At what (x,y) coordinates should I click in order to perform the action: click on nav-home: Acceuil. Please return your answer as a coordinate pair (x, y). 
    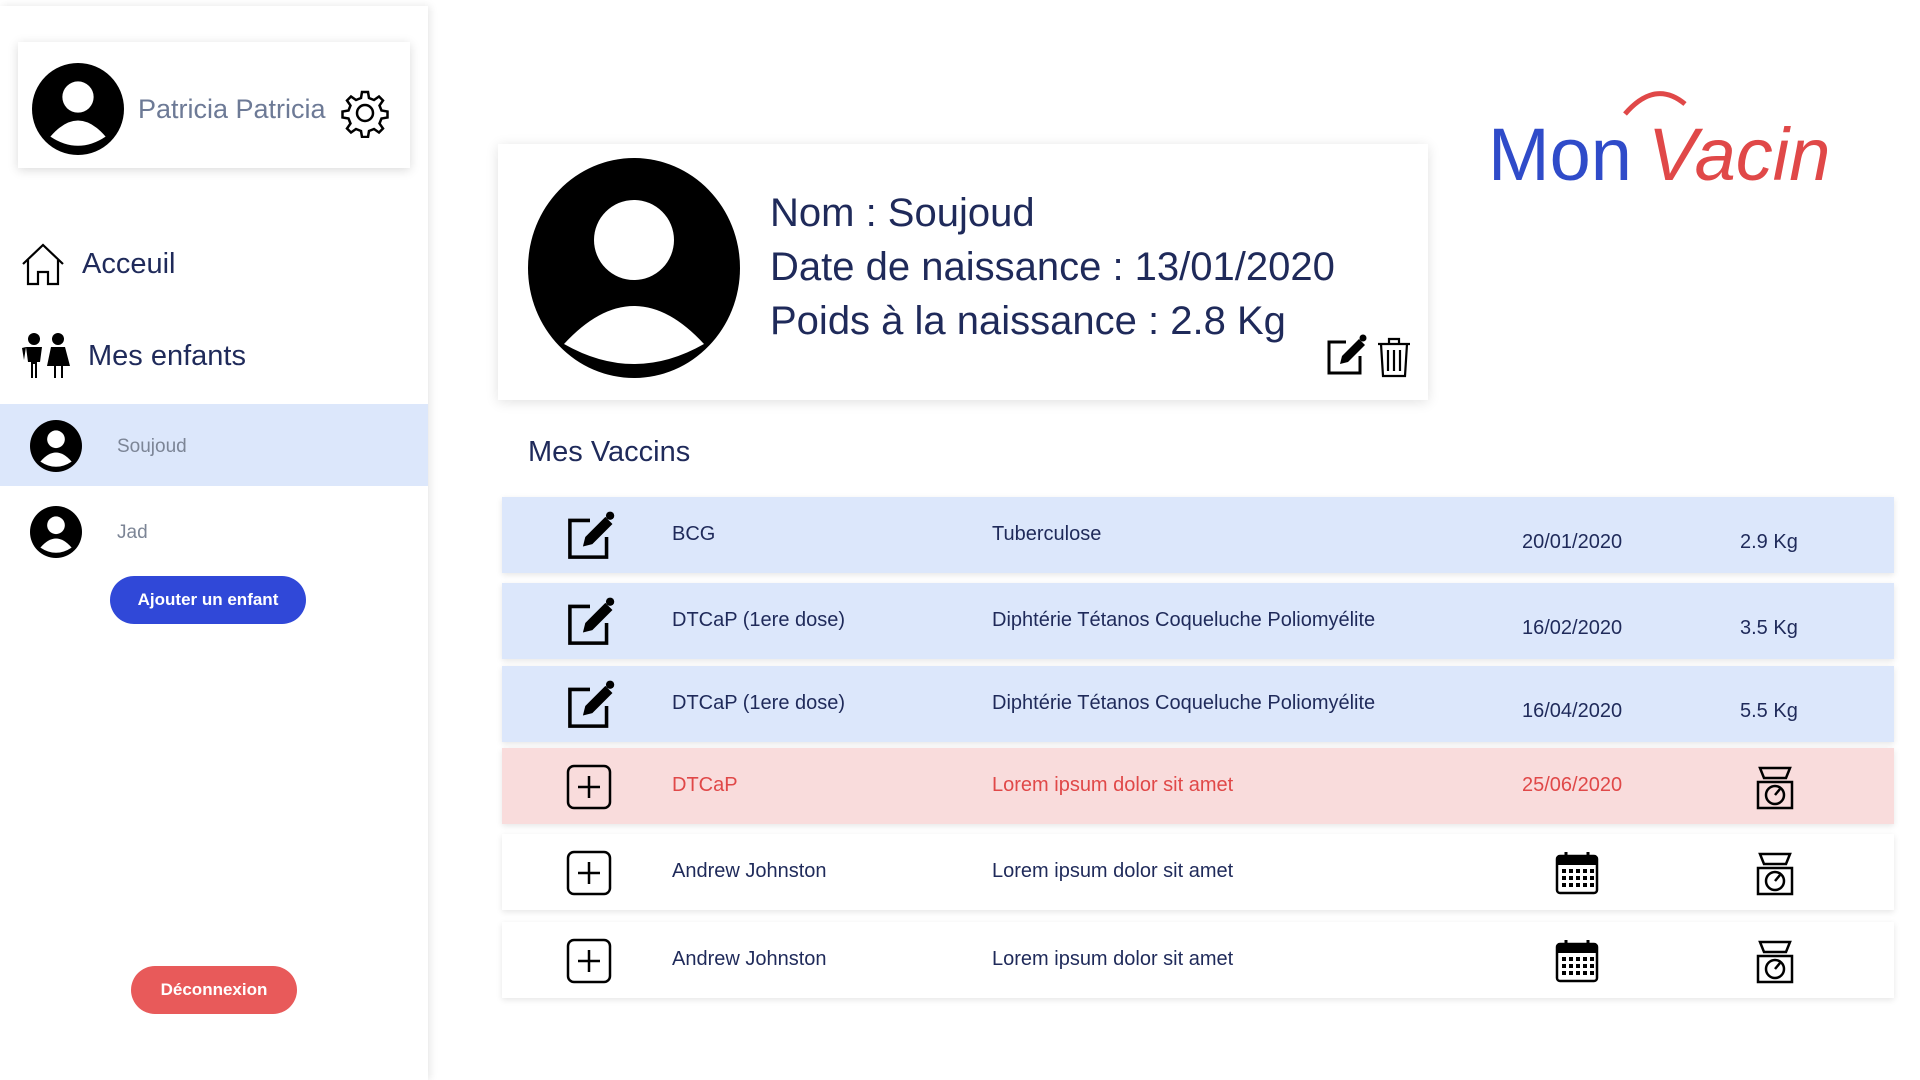
    Looking at the image, I should click on (98, 264).